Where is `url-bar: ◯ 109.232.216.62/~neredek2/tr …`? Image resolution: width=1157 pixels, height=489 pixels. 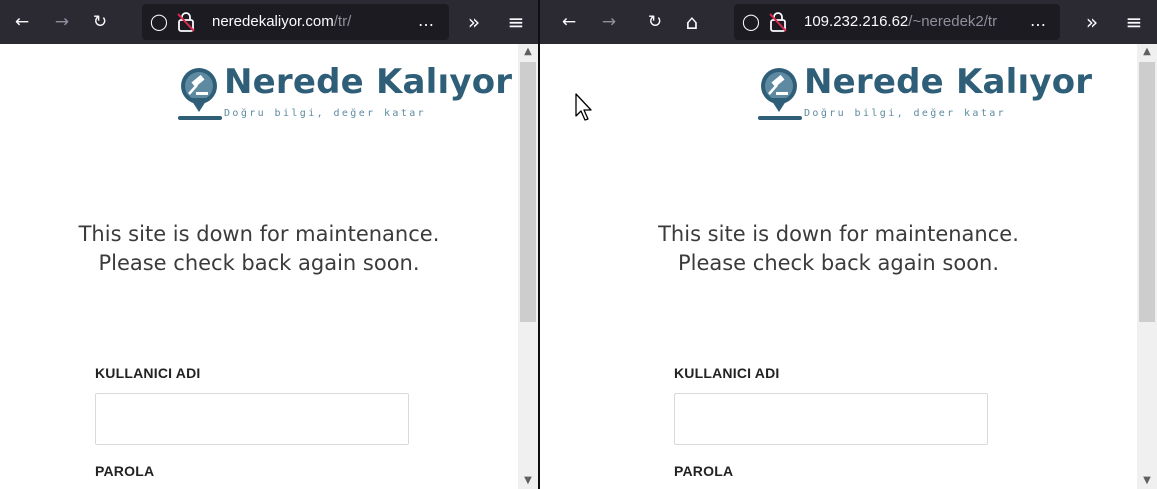
url-bar: ◯ 109.232.216.62/~neredek2/tr … is located at coordinates (897, 22).